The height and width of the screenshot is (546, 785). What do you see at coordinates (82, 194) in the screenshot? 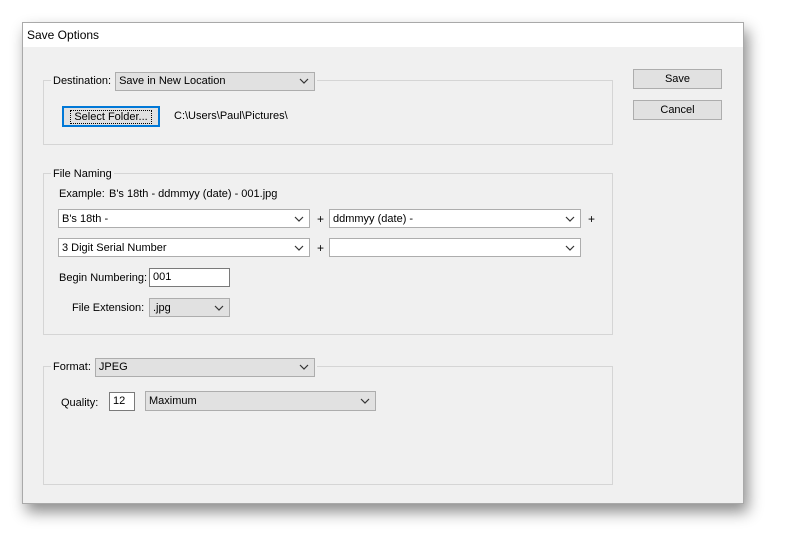
I see `example-label: Example:` at bounding box center [82, 194].